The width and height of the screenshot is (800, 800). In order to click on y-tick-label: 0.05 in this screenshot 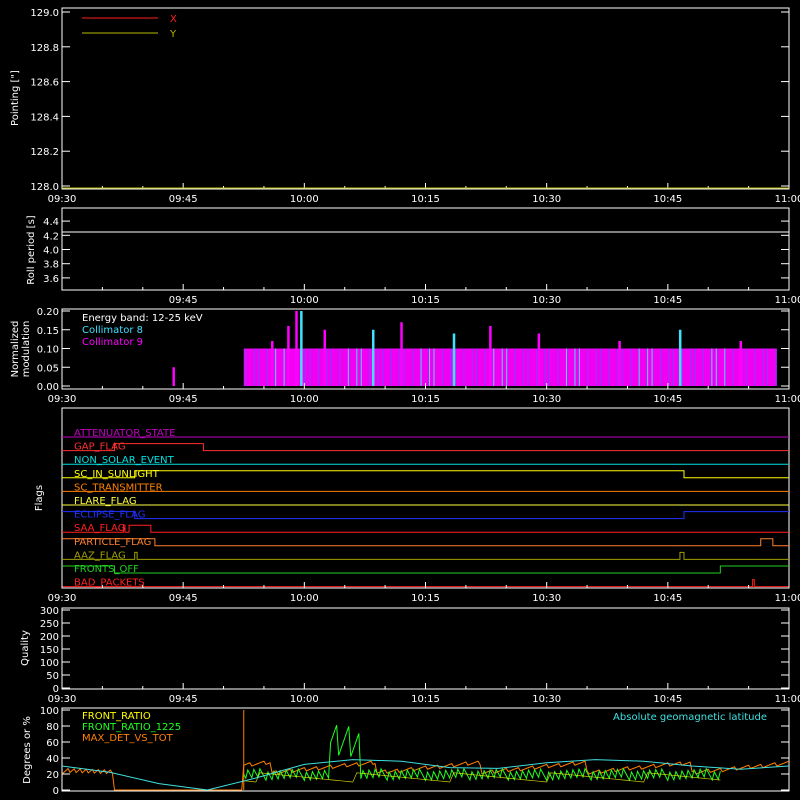, I will do `click(48, 368)`.